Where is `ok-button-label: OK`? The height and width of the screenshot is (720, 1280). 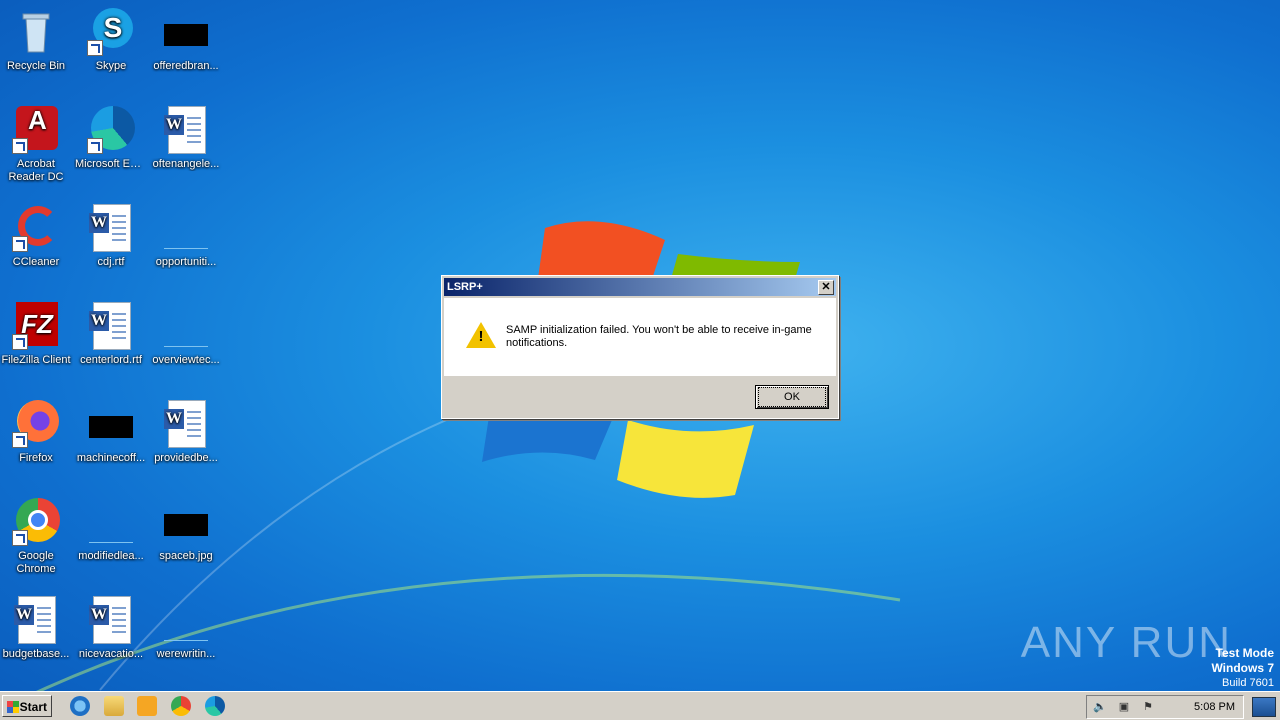
ok-button-label: OK is located at coordinates (792, 397).